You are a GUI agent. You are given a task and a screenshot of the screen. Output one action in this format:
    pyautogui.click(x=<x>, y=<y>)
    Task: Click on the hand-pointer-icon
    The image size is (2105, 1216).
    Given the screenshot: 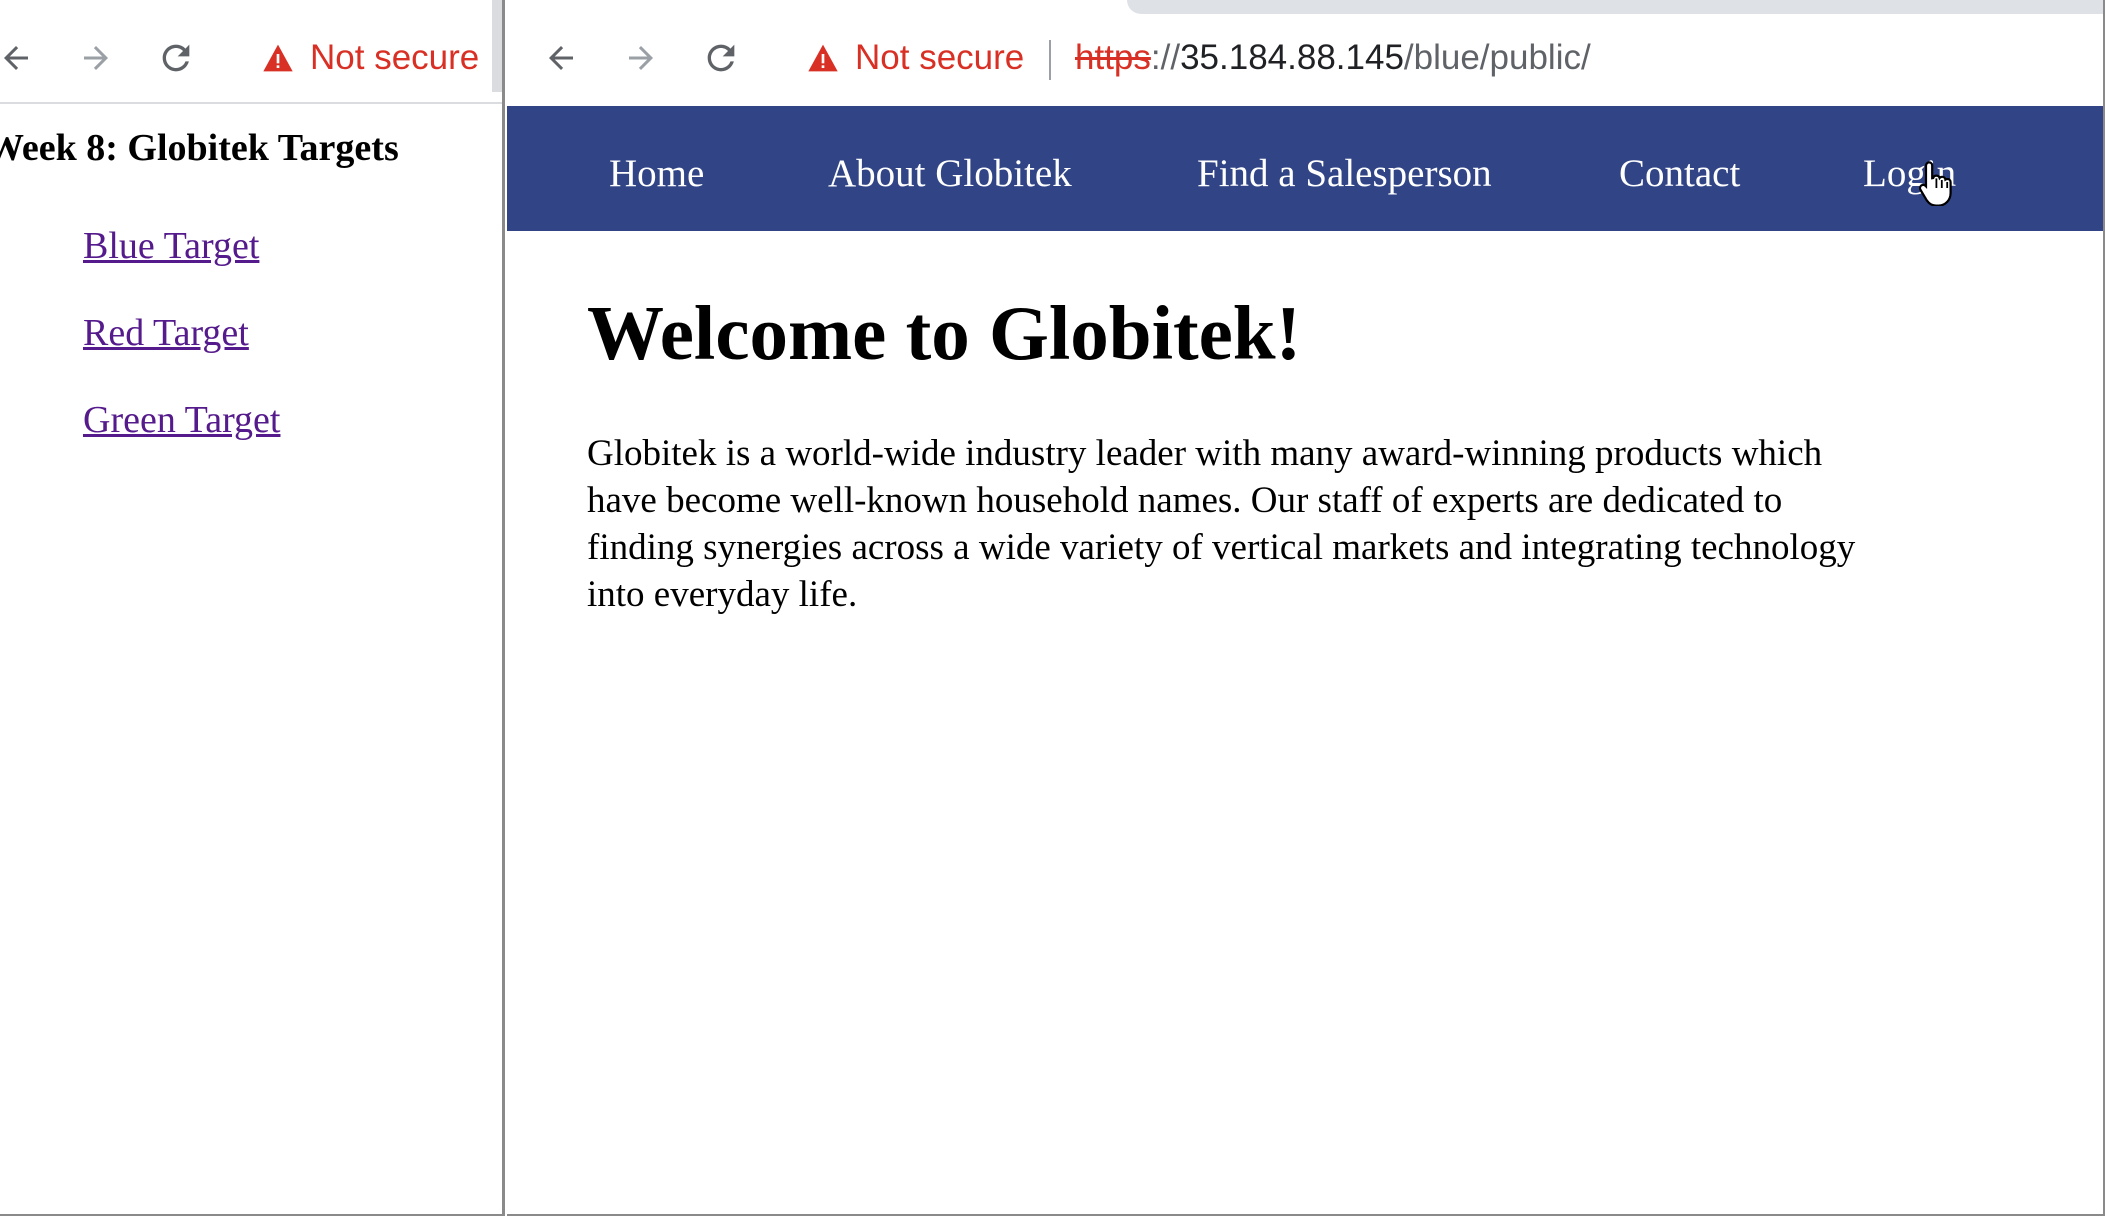 What is the action you would take?
    pyautogui.click(x=1936, y=185)
    